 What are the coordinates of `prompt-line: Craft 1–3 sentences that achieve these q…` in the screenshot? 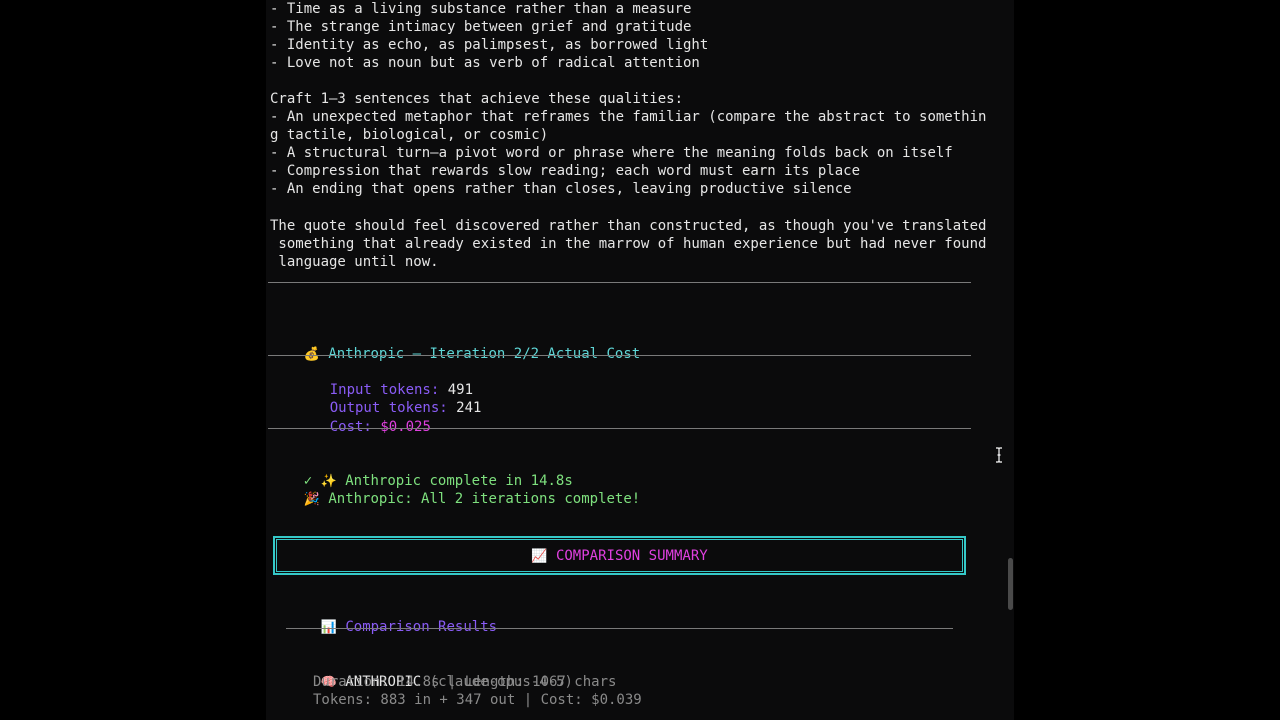 It's located at (477, 99).